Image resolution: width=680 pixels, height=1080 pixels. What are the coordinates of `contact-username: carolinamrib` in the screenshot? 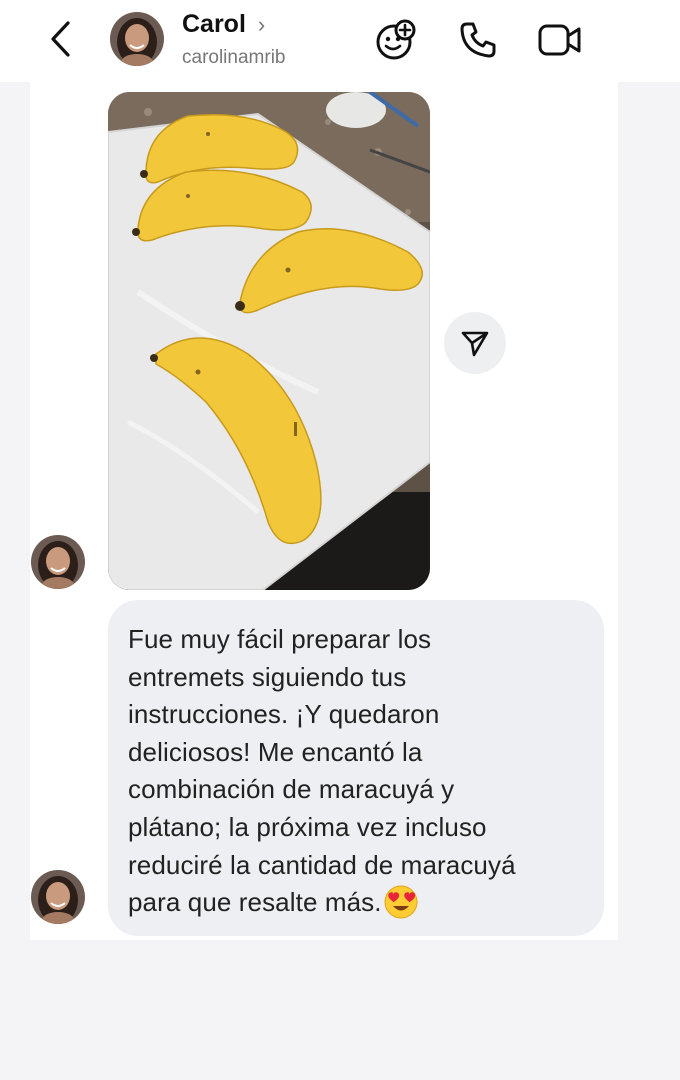 It's located at (234, 57).